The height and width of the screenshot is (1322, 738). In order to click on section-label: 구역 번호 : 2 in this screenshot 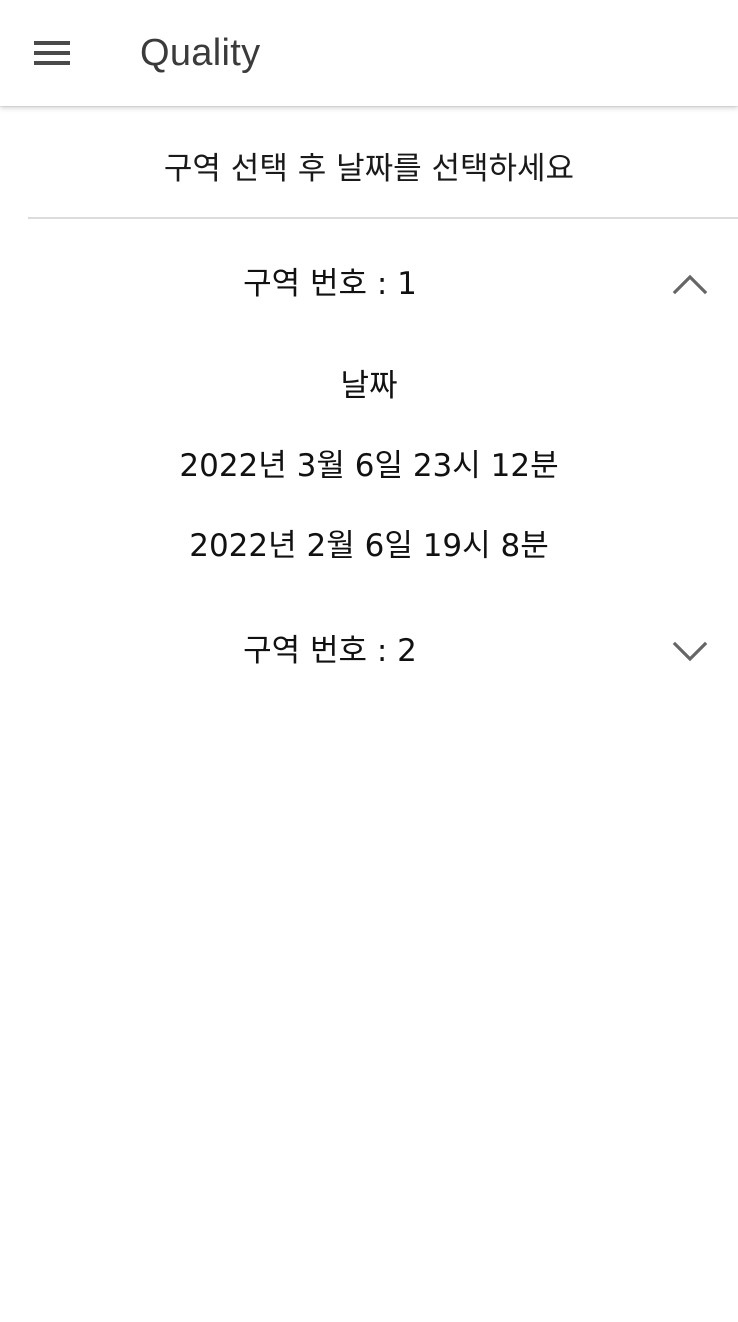, I will do `click(330, 651)`.